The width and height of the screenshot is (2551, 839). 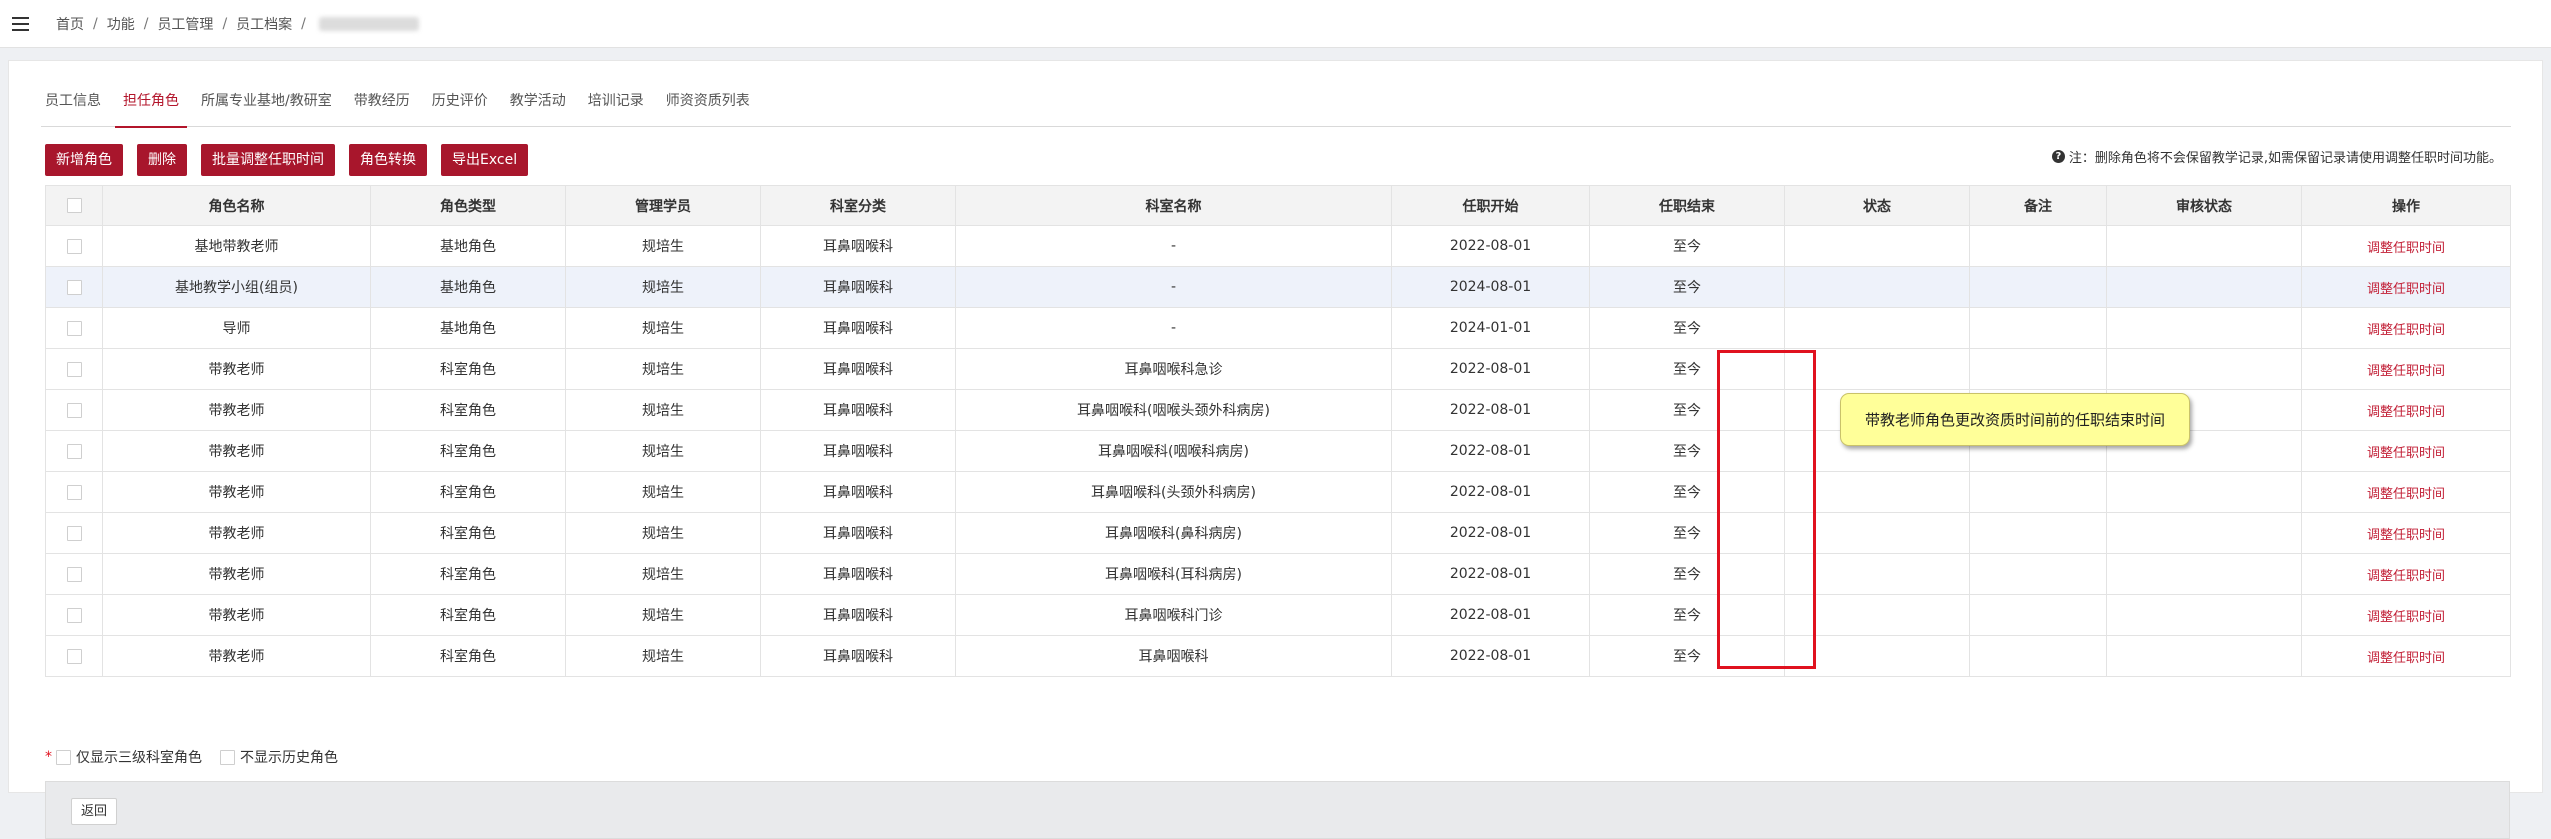 What do you see at coordinates (20, 24) in the screenshot?
I see `menu-icon` at bounding box center [20, 24].